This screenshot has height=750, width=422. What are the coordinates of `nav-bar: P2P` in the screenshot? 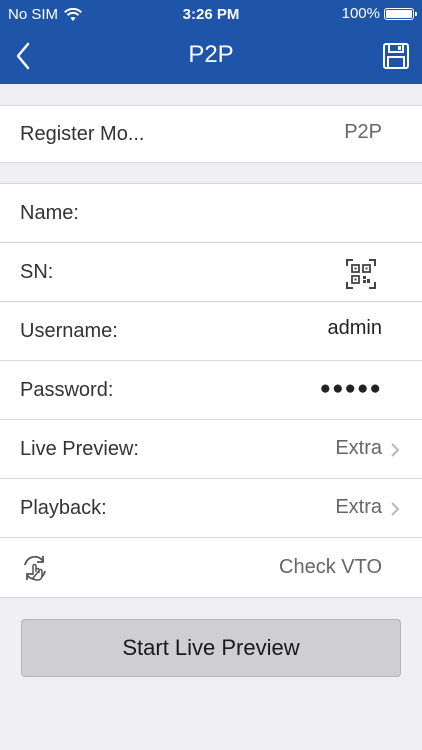 It's located at (211, 56).